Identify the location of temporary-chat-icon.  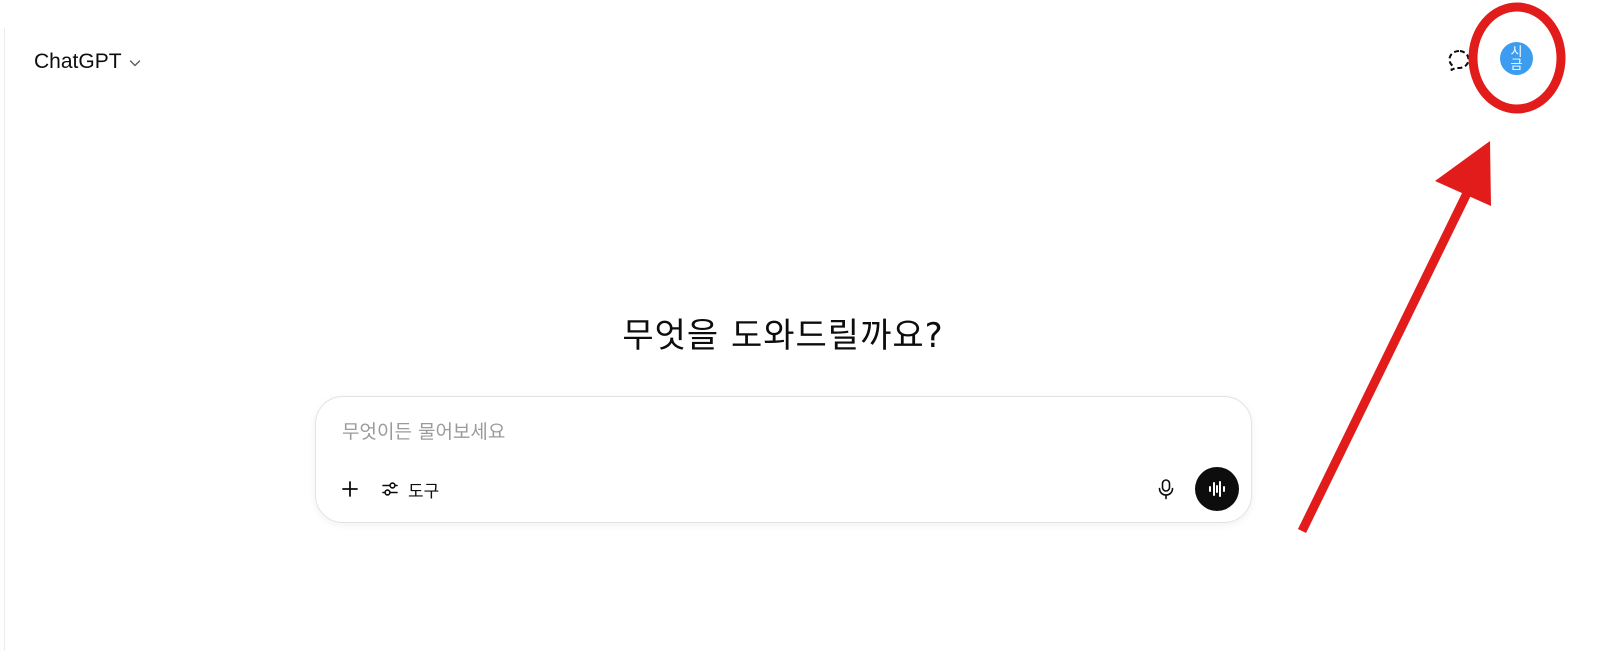
(1459, 60).